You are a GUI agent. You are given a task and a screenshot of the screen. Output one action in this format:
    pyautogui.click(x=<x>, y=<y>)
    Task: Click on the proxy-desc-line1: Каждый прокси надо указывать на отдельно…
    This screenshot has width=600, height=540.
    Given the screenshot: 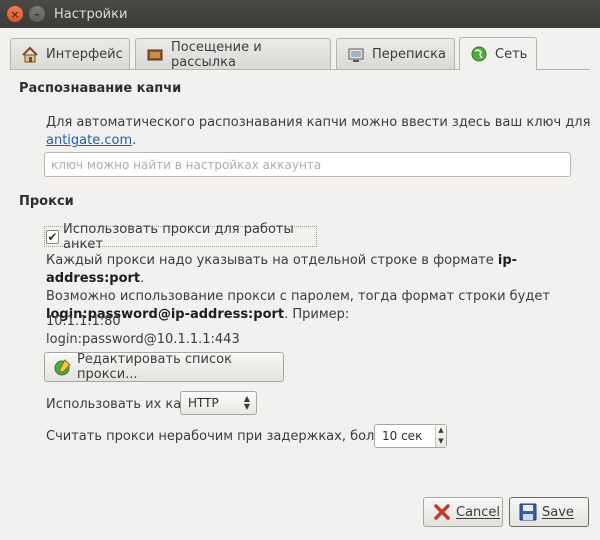 What is the action you would take?
    pyautogui.click(x=272, y=260)
    